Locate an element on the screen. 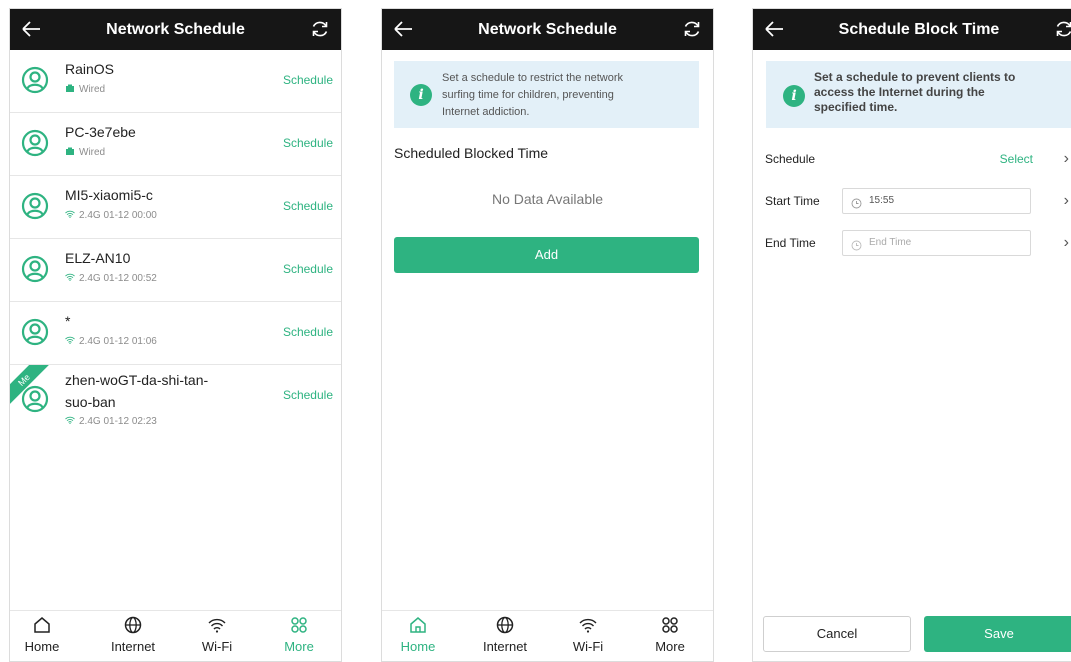 This screenshot has width=1071, height=662. device-name: ELZ-AN10 is located at coordinates (98, 258).